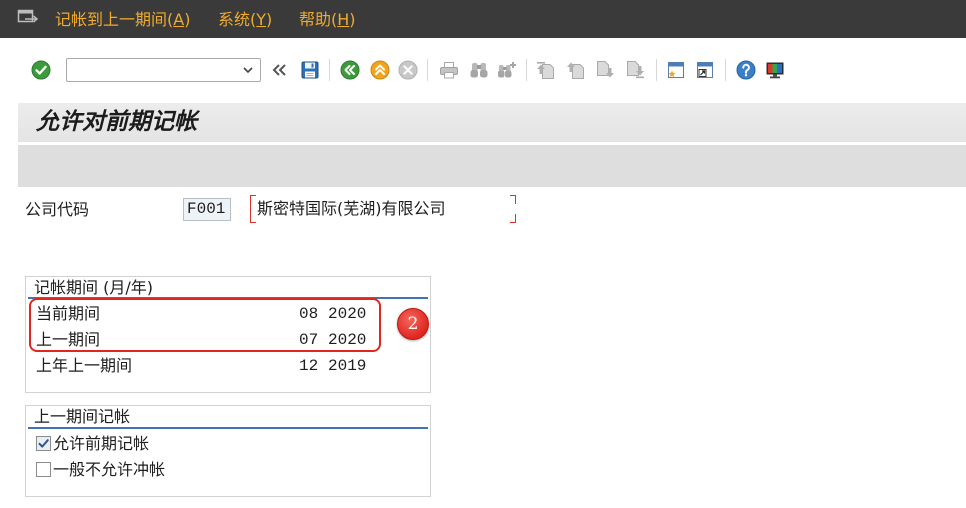 The width and height of the screenshot is (966, 508). I want to click on company-name: 斯密特国际(芜湖)有限公司, so click(351, 208).